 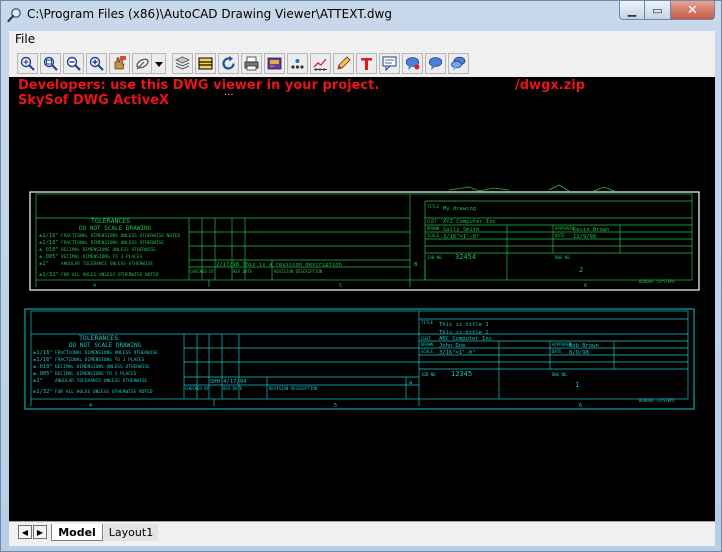 What do you see at coordinates (457, 353) in the screenshot?
I see `bottom-scale-value: 3/16"=1'-0"` at bounding box center [457, 353].